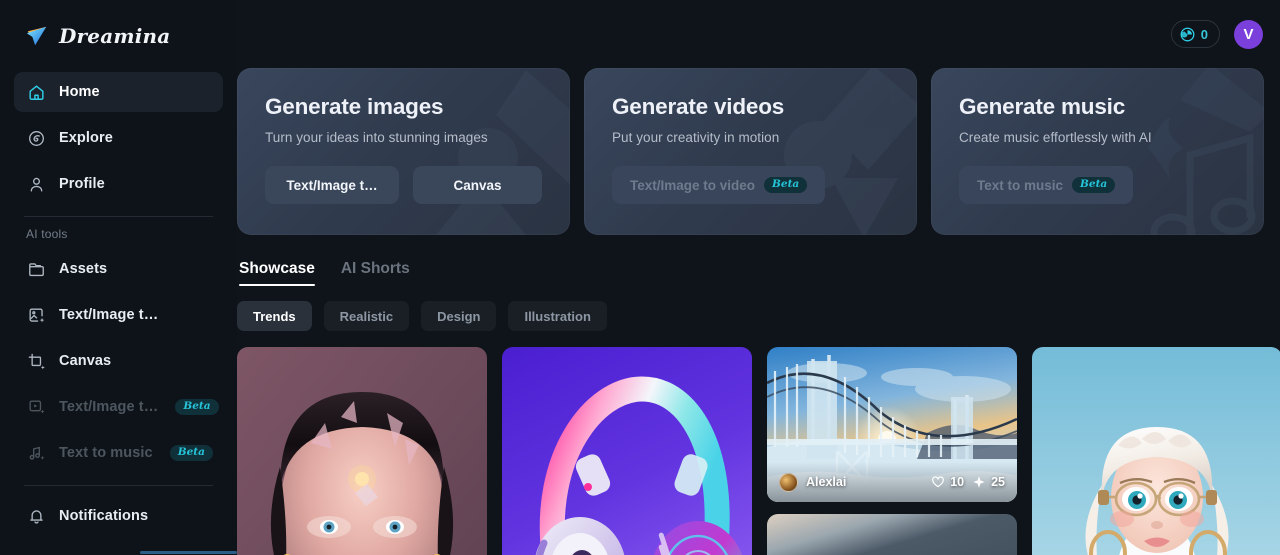  I want to click on sidebar-item-profile: Profile, so click(118, 184).